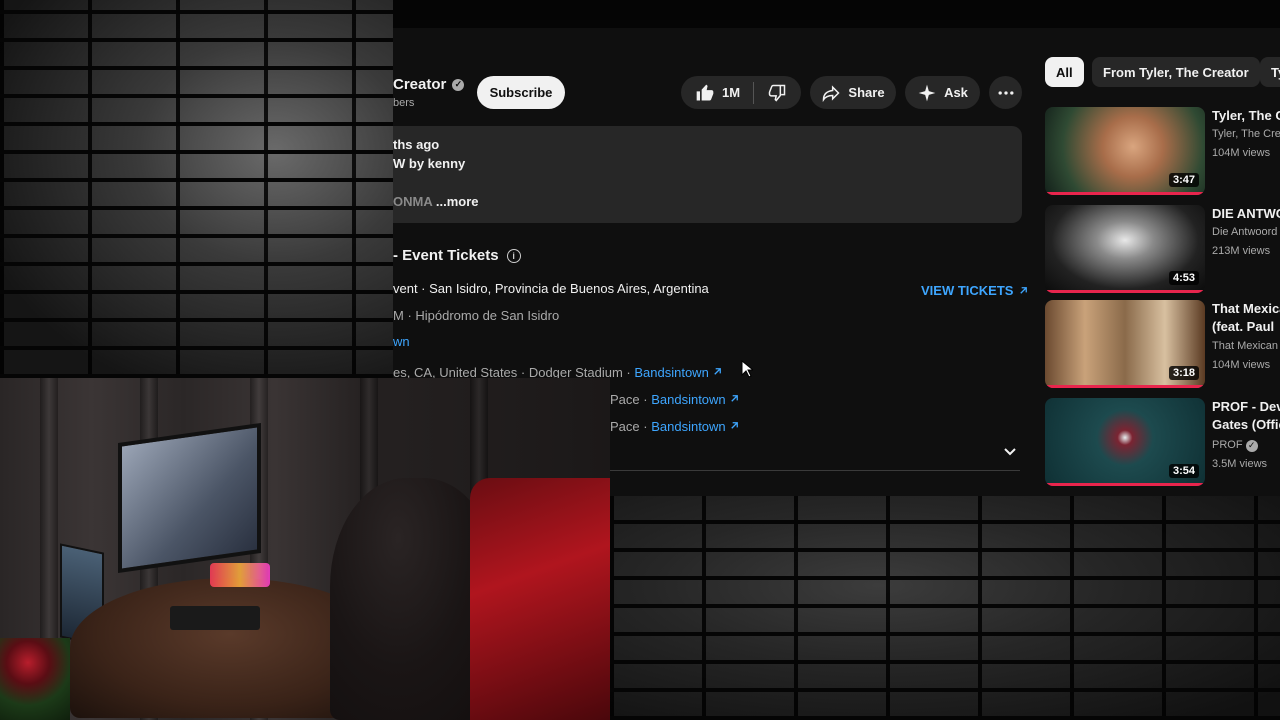  Describe the element at coordinates (457, 201) in the screenshot. I see `description-more-link: ...more` at that location.